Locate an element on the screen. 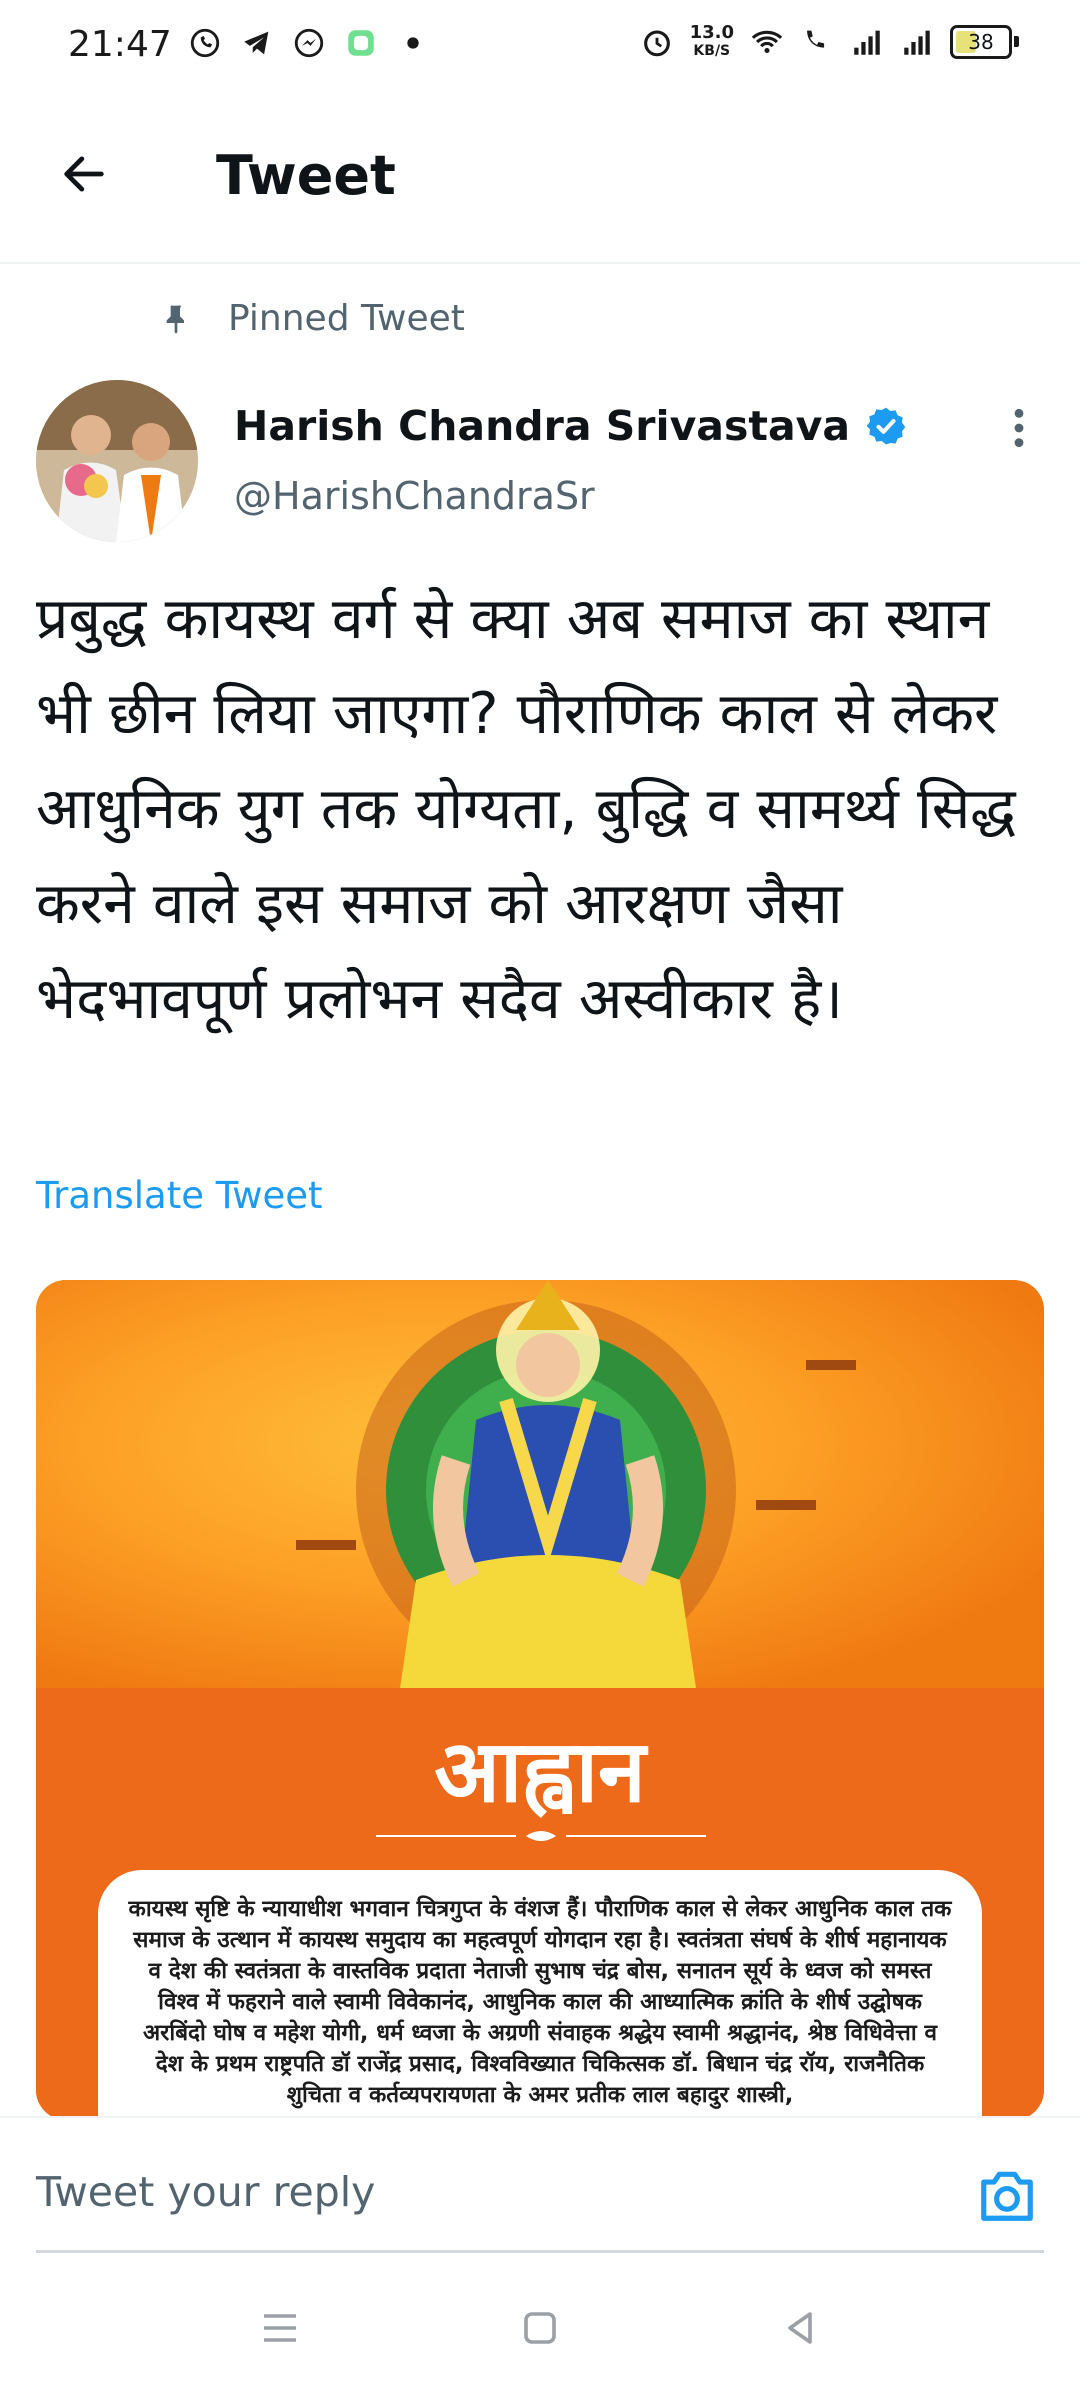  arrow-left-icon is located at coordinates (84, 174).